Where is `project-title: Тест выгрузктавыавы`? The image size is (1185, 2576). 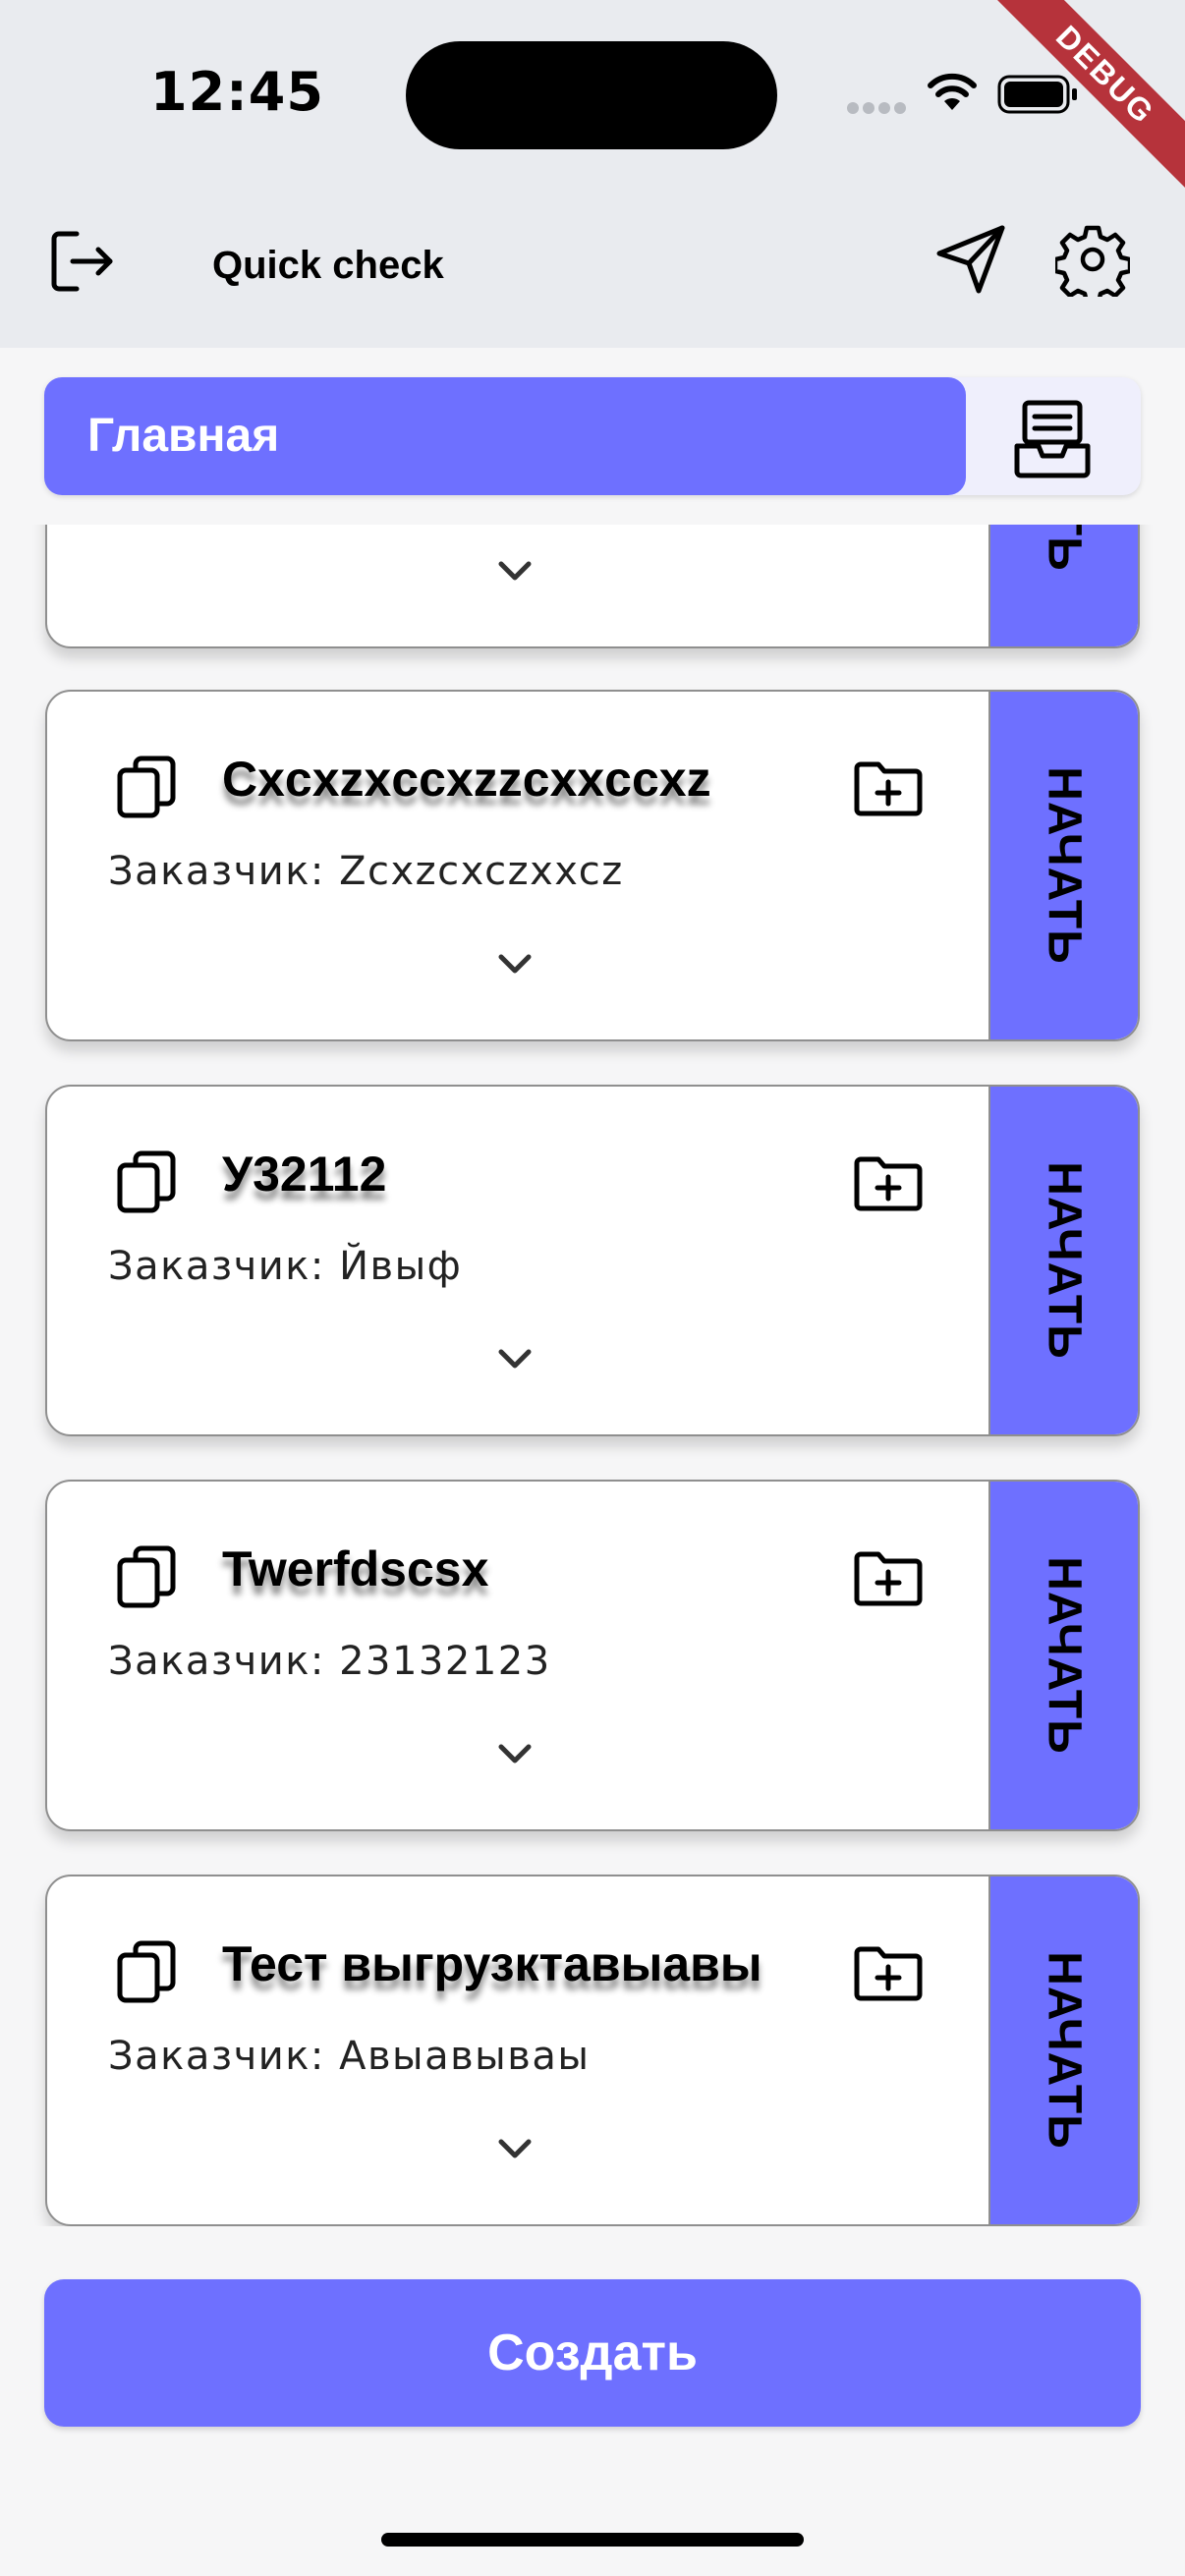
project-title: Тест выгрузктавыавы is located at coordinates (492, 1963).